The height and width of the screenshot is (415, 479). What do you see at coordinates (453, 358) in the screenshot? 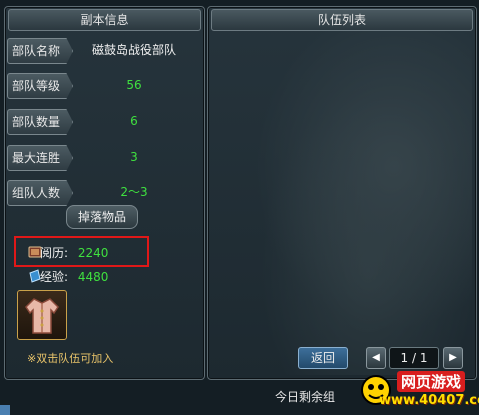
I see `right-arrow-icon: ▶` at bounding box center [453, 358].